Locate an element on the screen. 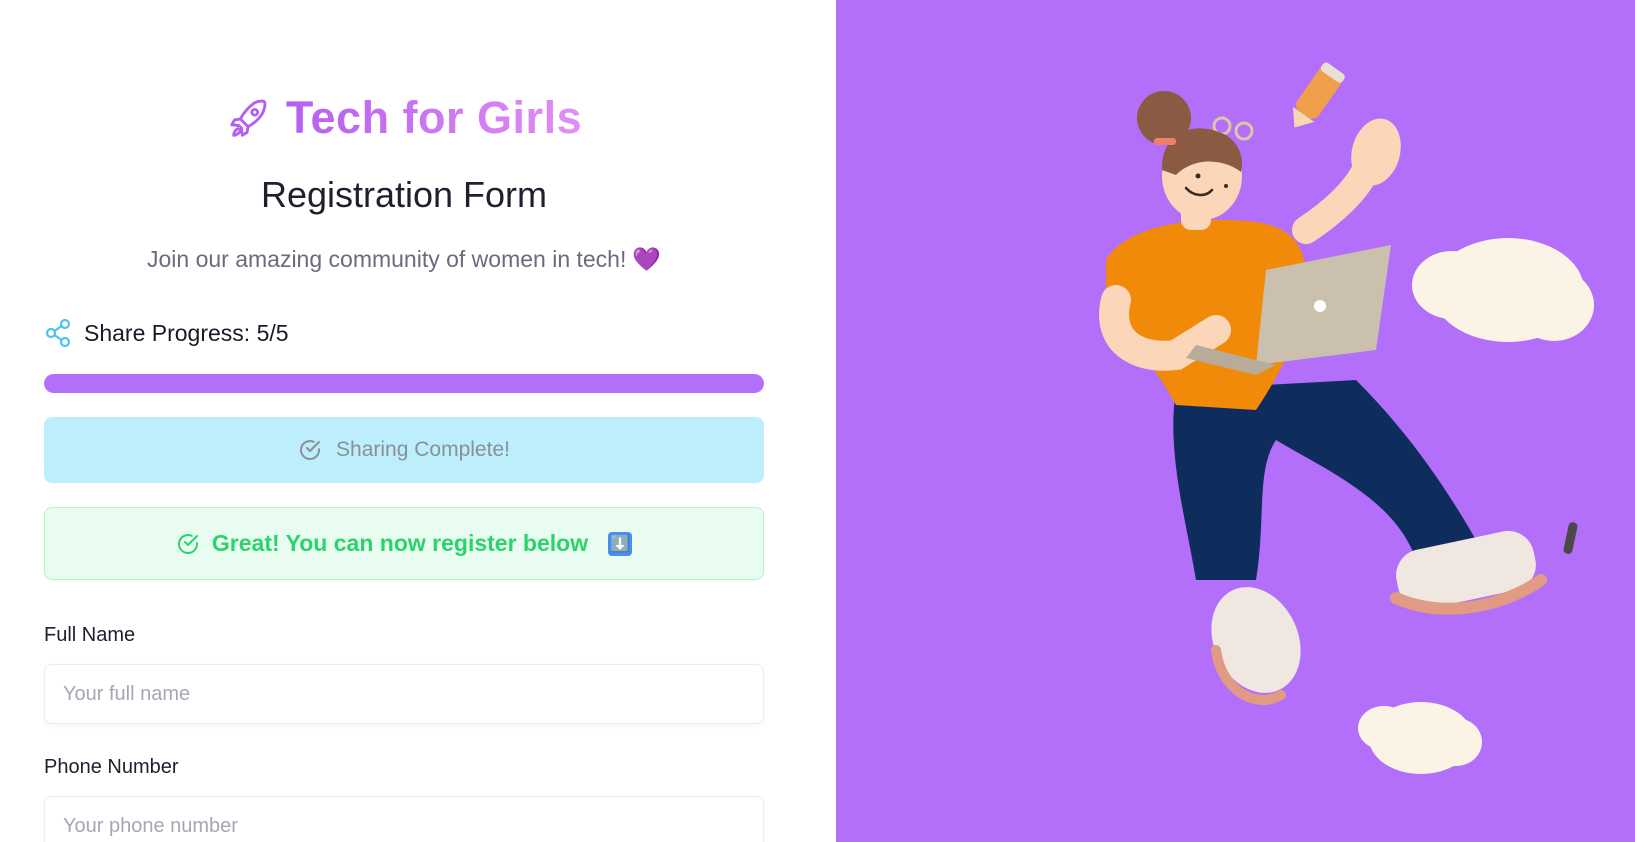  brand-title: Tech for Girls is located at coordinates (434, 117).